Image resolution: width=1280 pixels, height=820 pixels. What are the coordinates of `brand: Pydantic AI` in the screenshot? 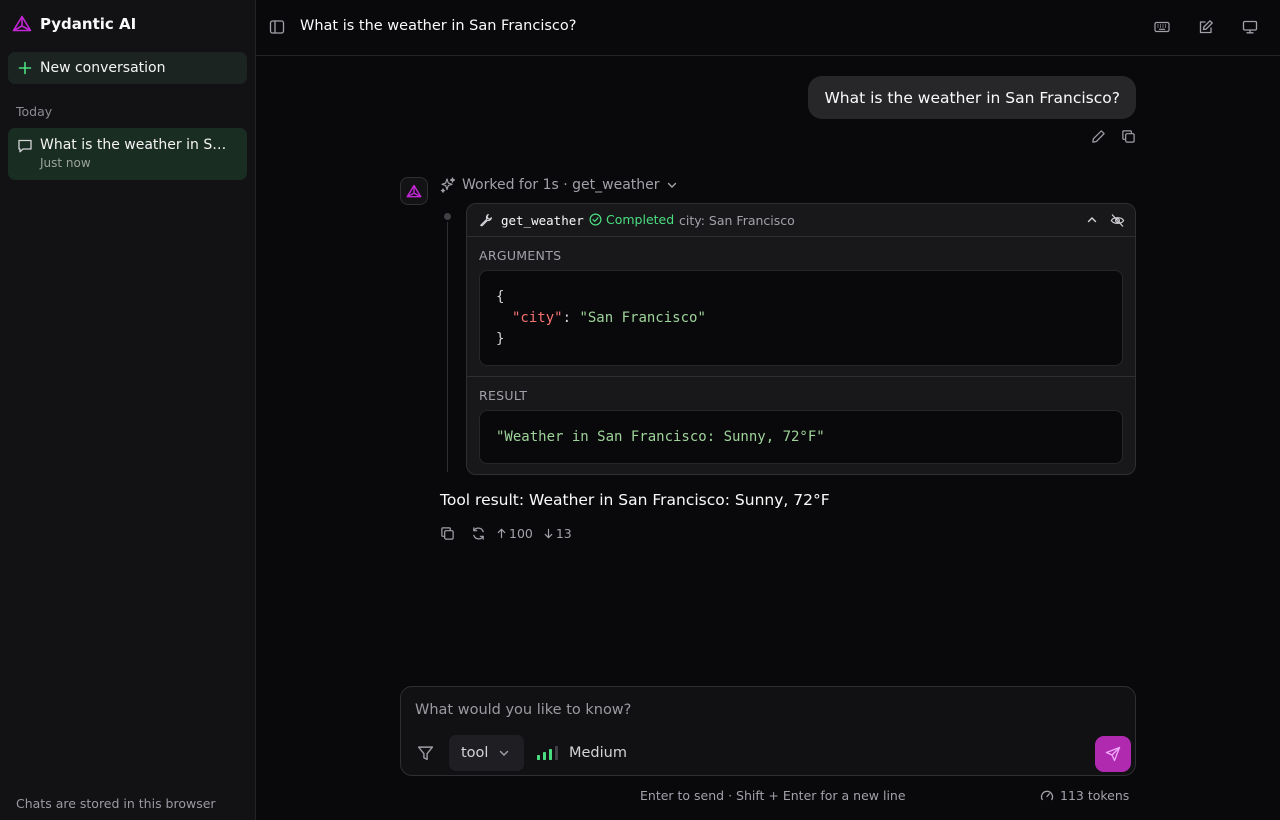 It's located at (74, 24).